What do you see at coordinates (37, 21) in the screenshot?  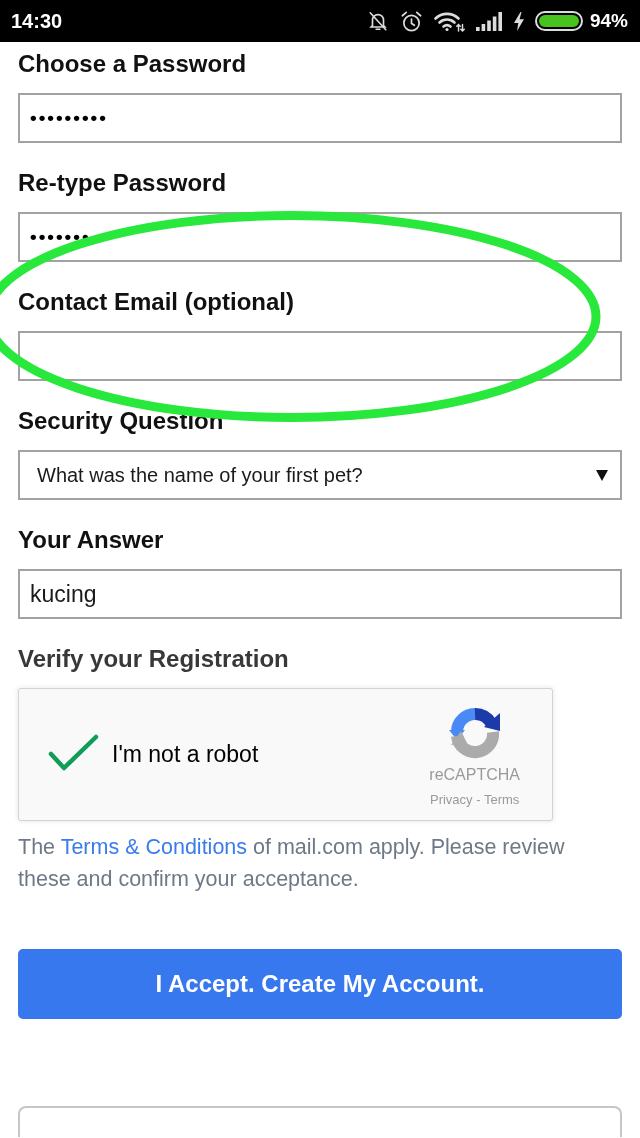 I see `status-time: 14:30` at bounding box center [37, 21].